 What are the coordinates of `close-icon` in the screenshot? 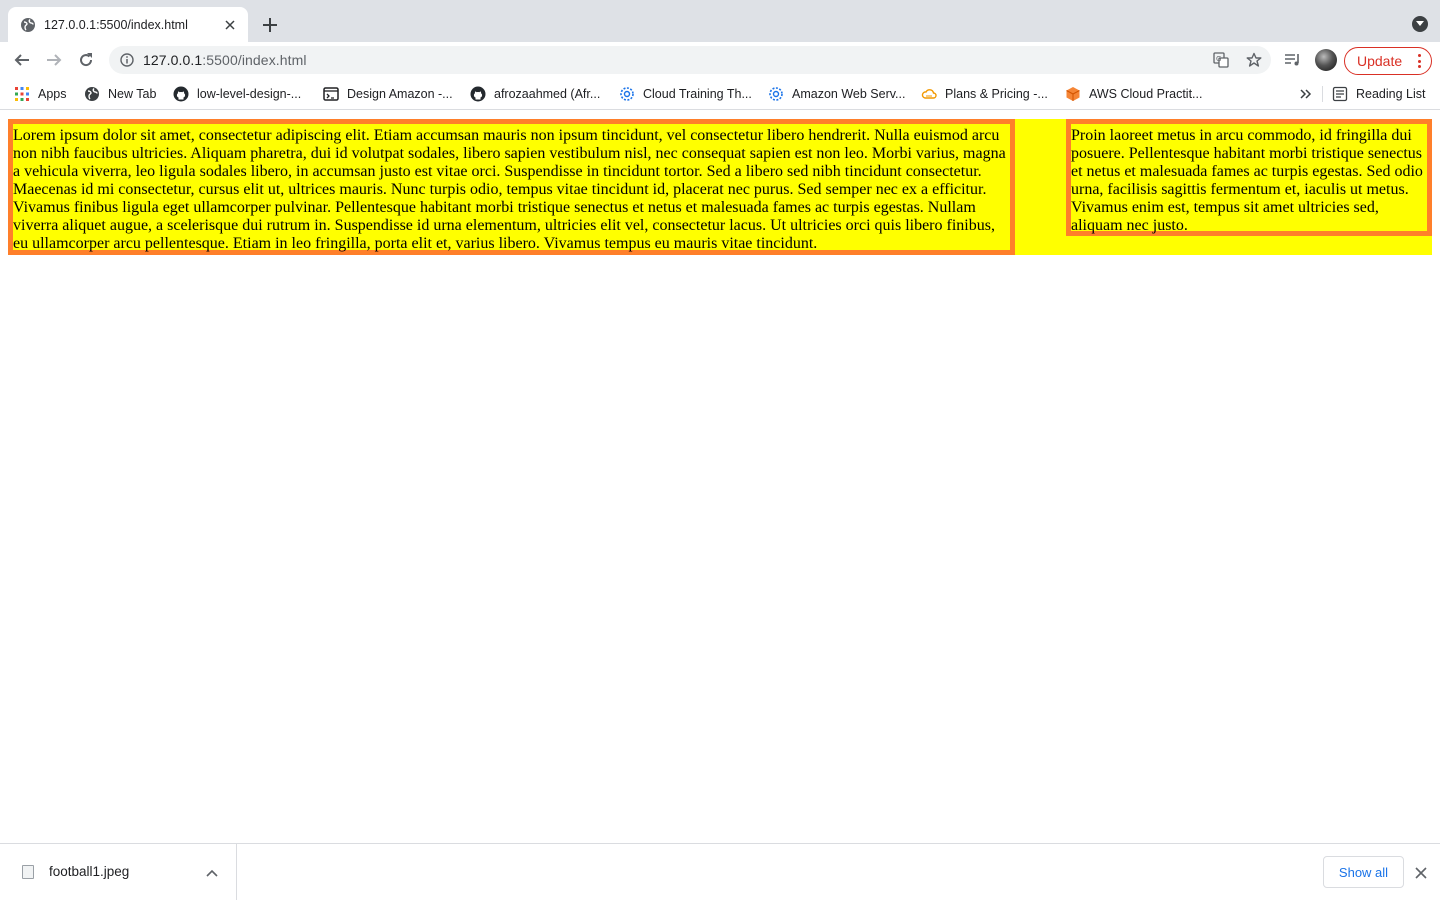 It's located at (1421, 873).